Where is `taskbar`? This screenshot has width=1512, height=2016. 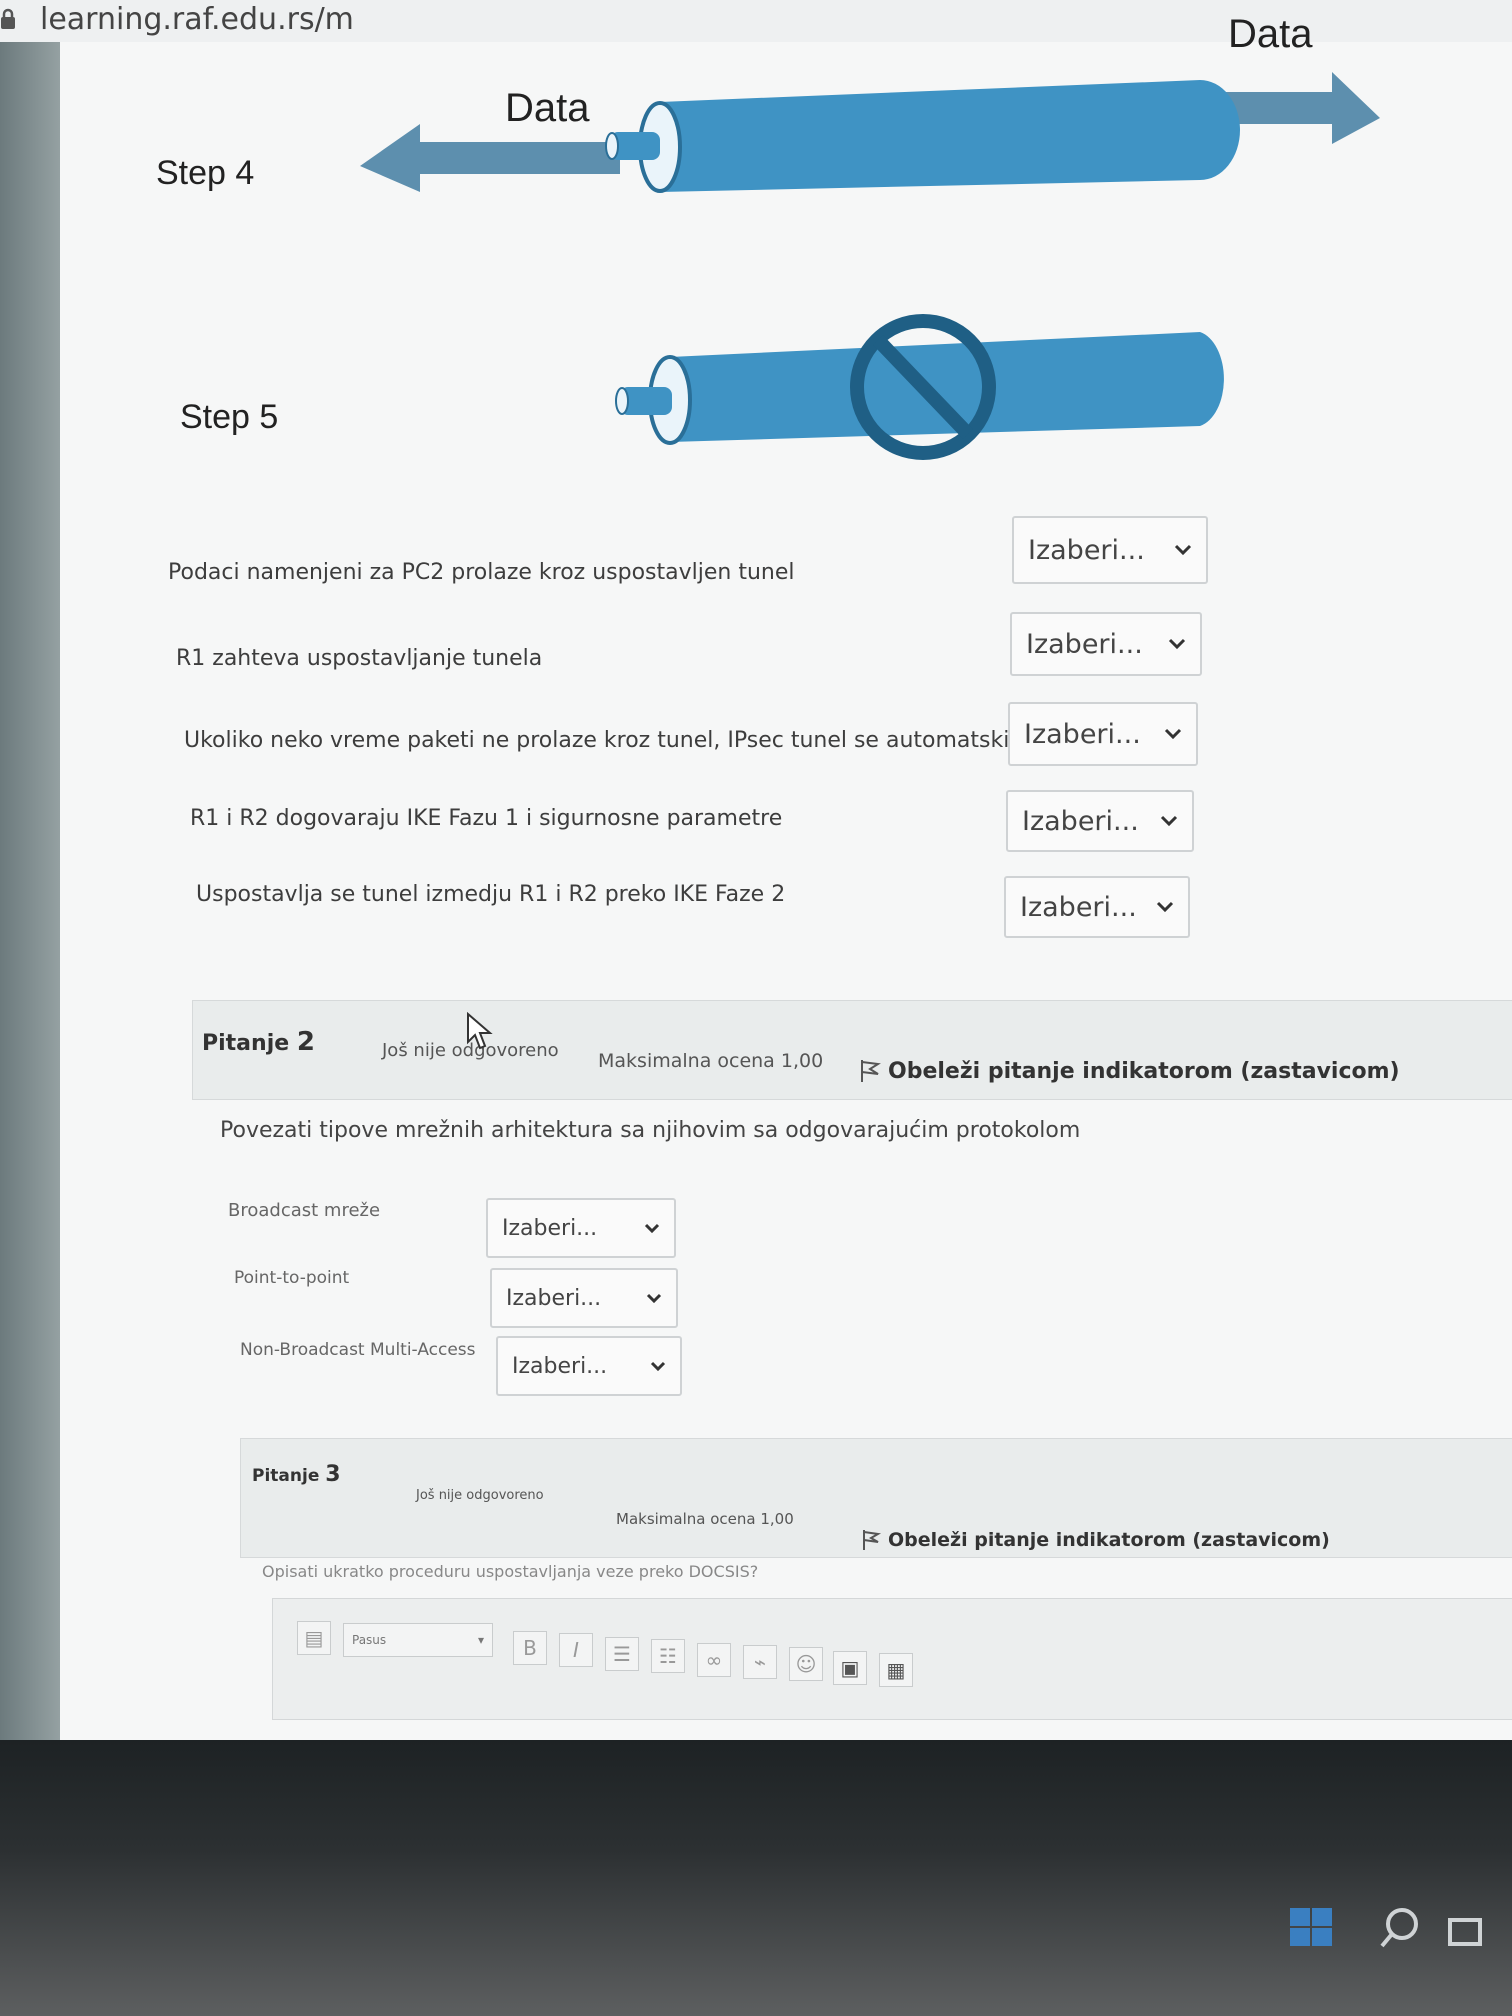 taskbar is located at coordinates (1390, 1930).